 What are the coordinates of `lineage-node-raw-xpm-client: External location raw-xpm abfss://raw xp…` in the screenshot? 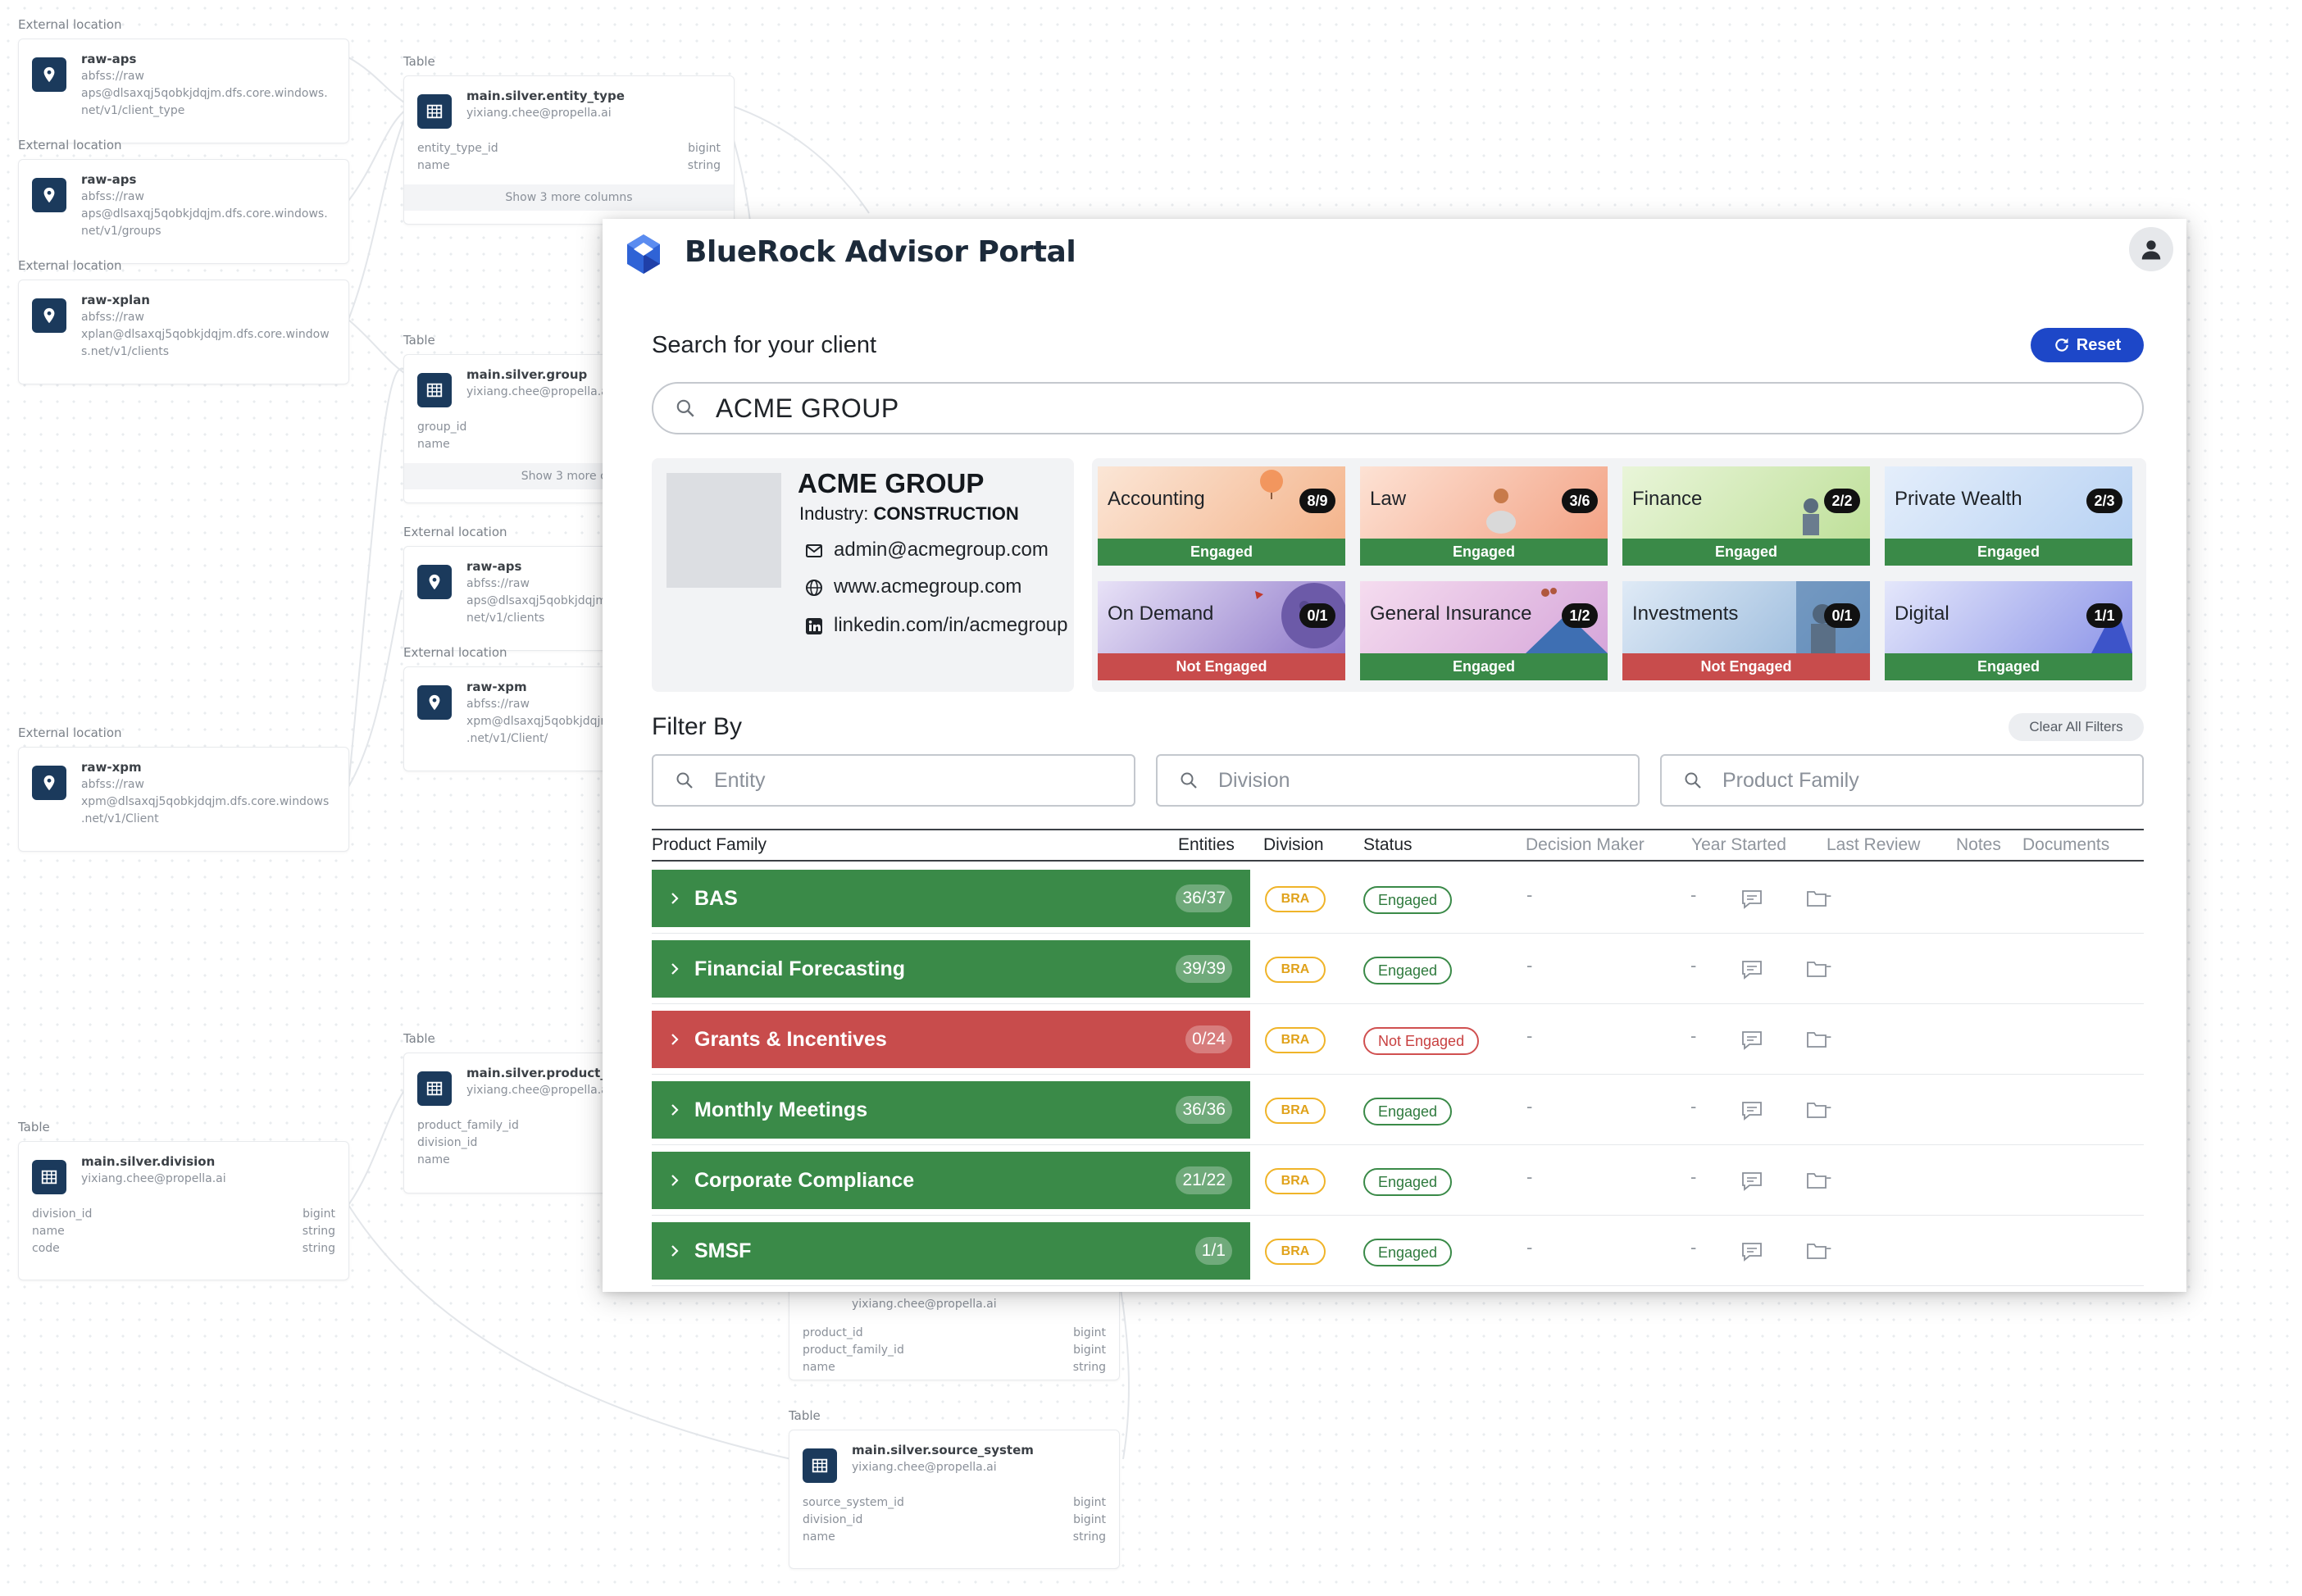 It's located at (184, 788).